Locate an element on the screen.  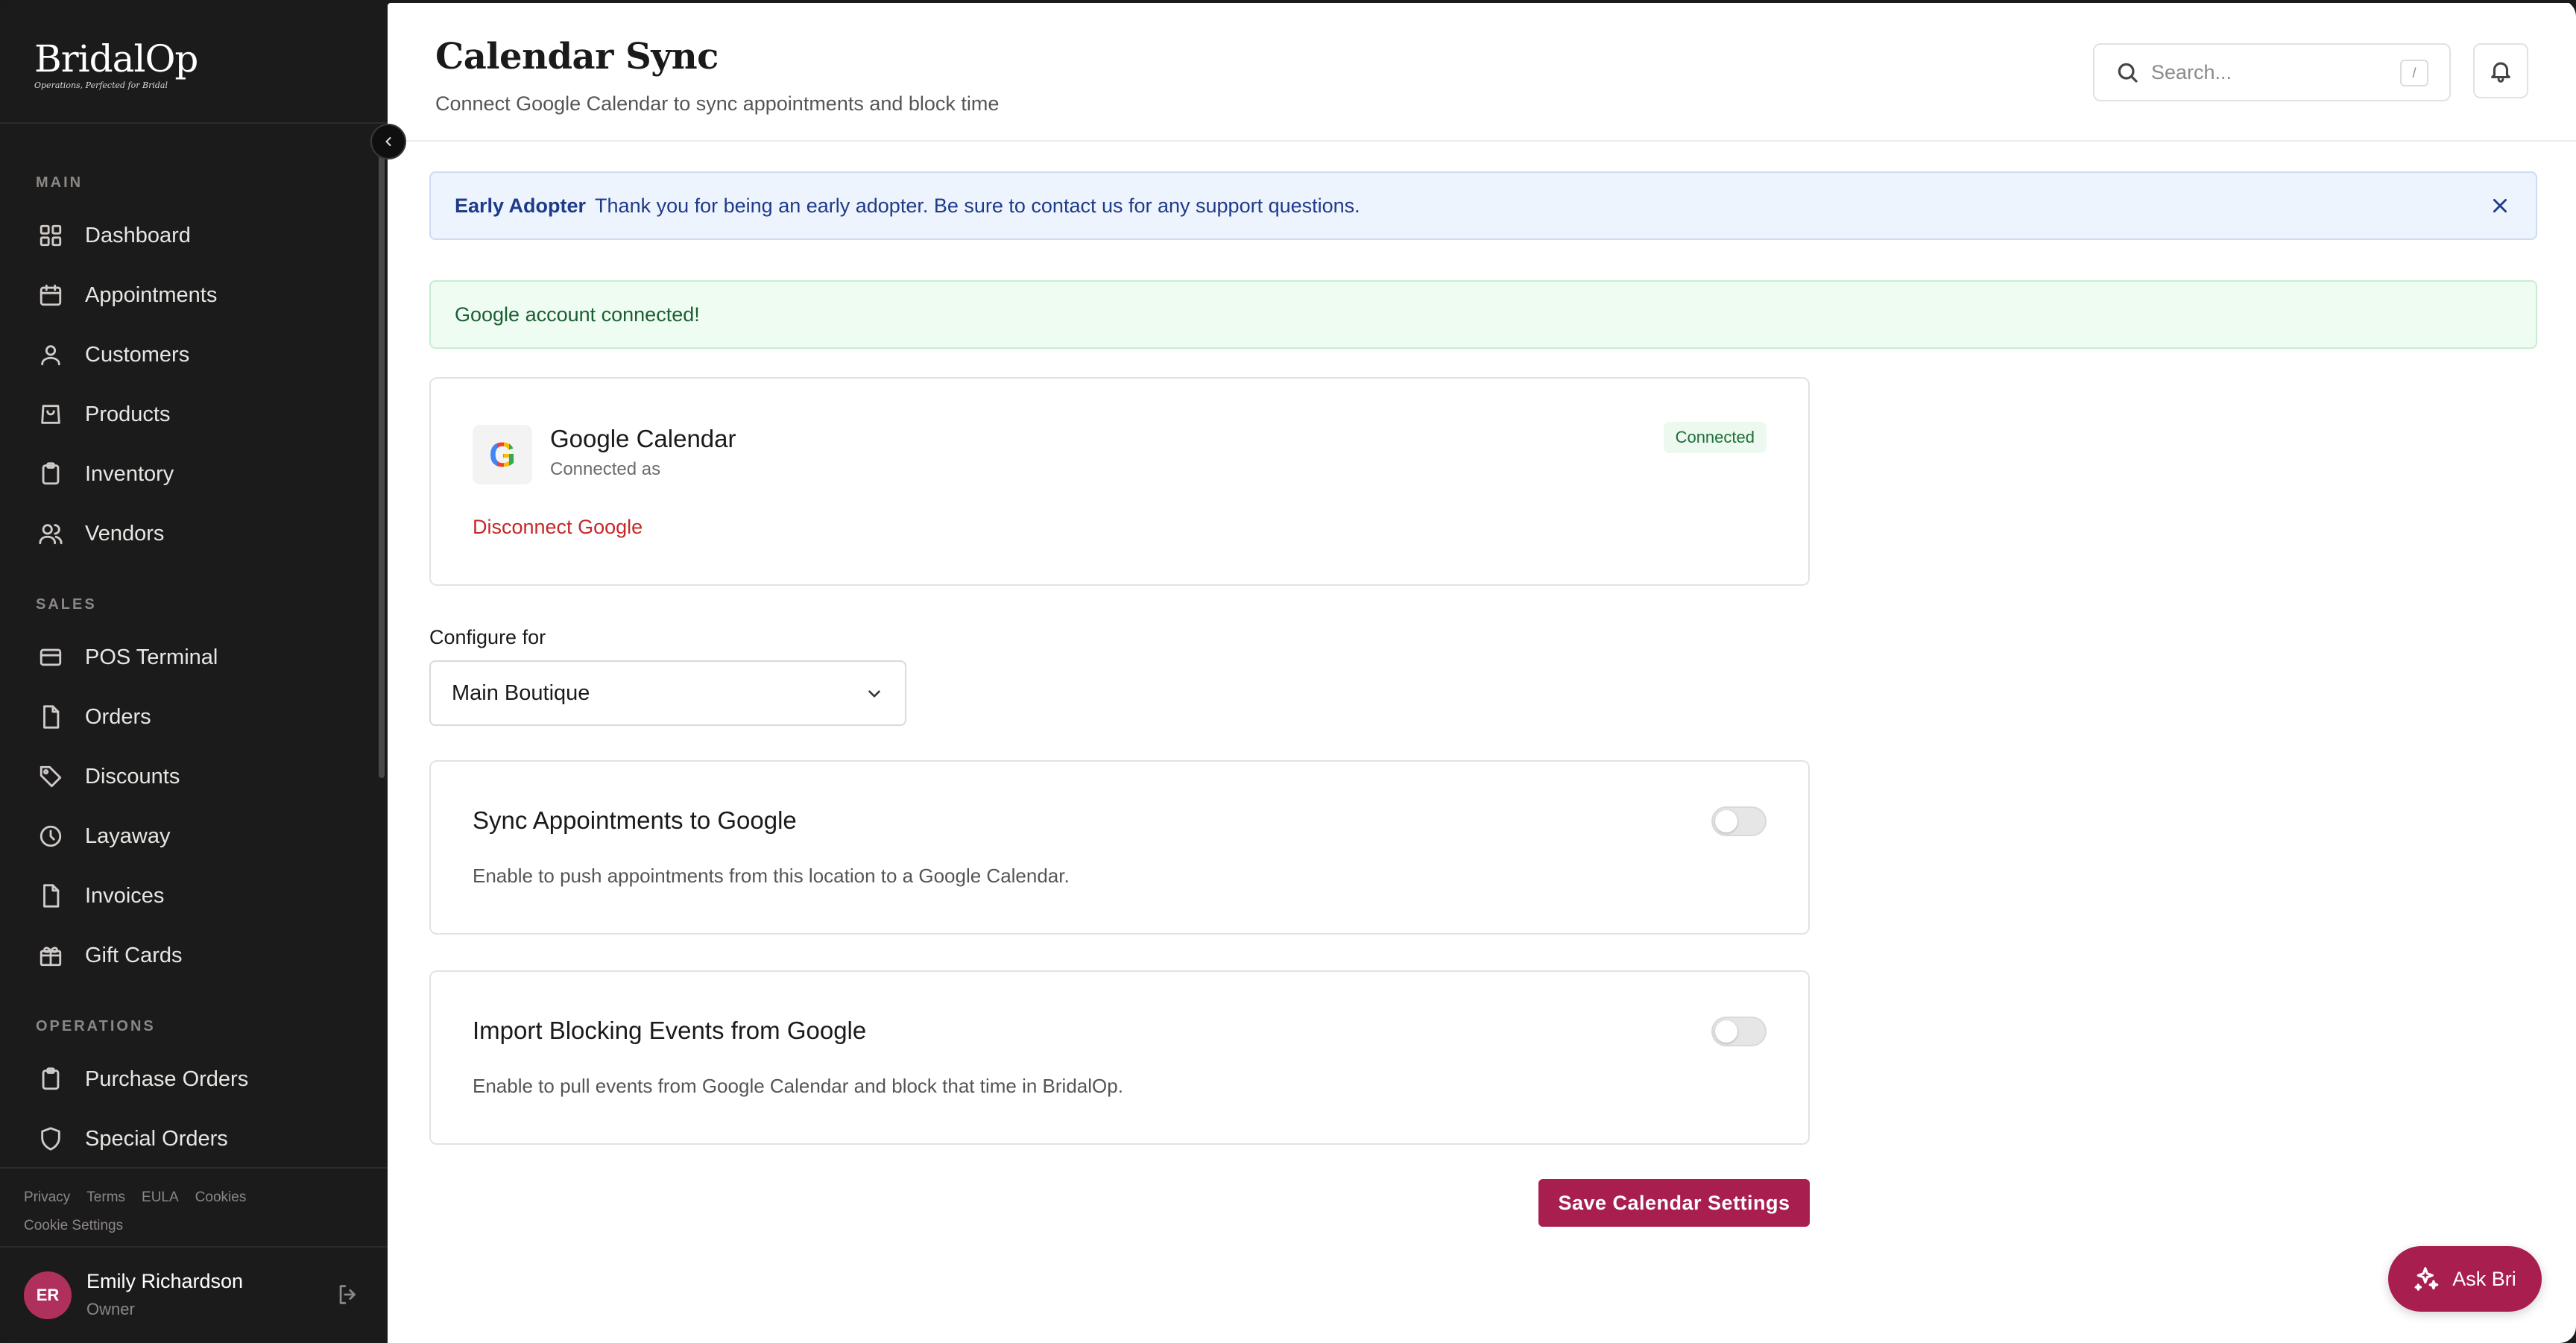
sidebar-item-label: Layaway is located at coordinates (128, 836).